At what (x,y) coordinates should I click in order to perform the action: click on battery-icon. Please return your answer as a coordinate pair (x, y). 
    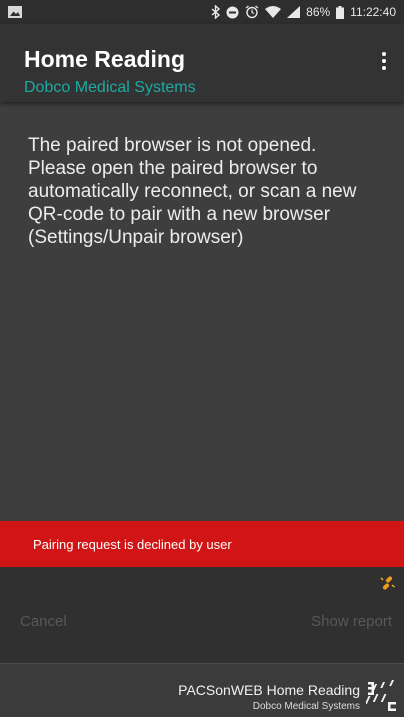
    Looking at the image, I should click on (340, 12).